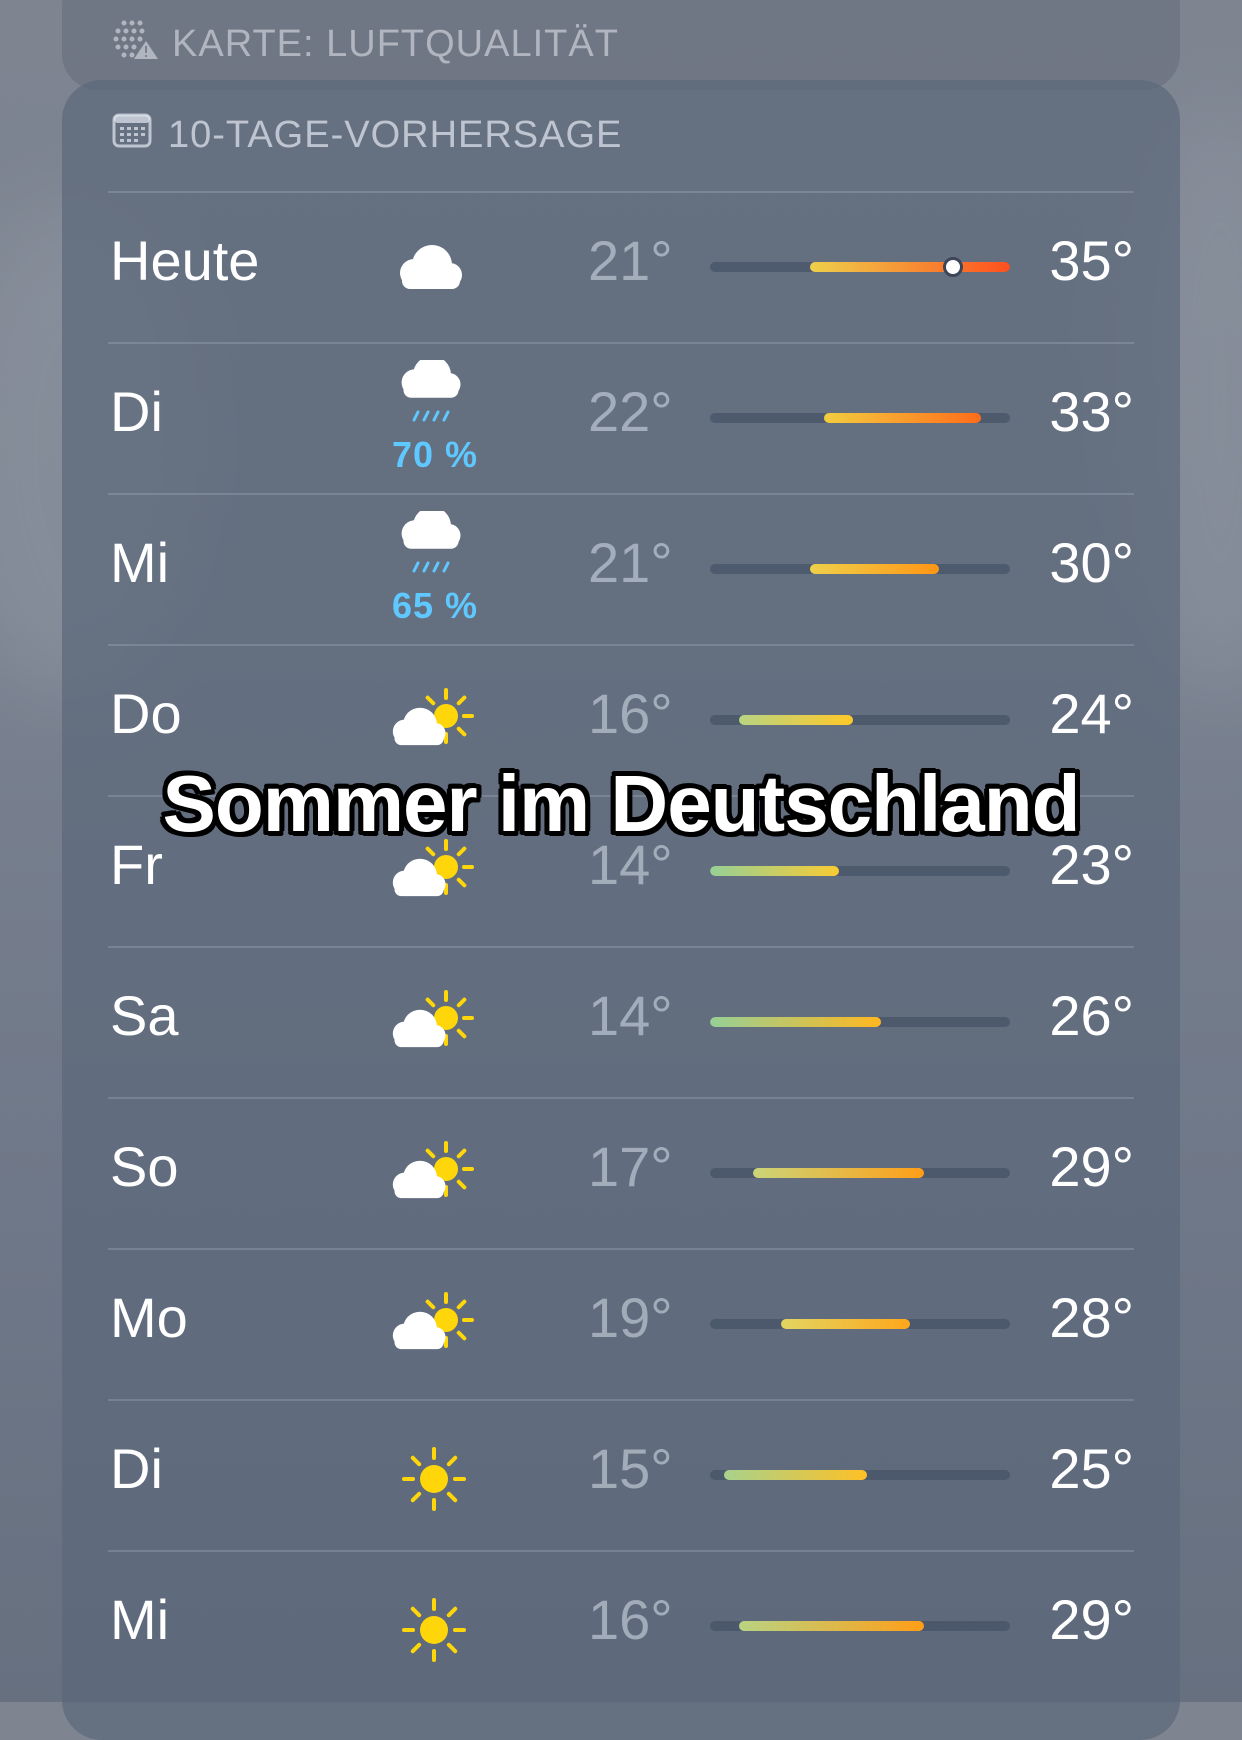 The width and height of the screenshot is (1242, 1740). Describe the element at coordinates (395, 43) in the screenshot. I see `air-quality-title: KARTE: LUFTQUALITÄT` at that location.